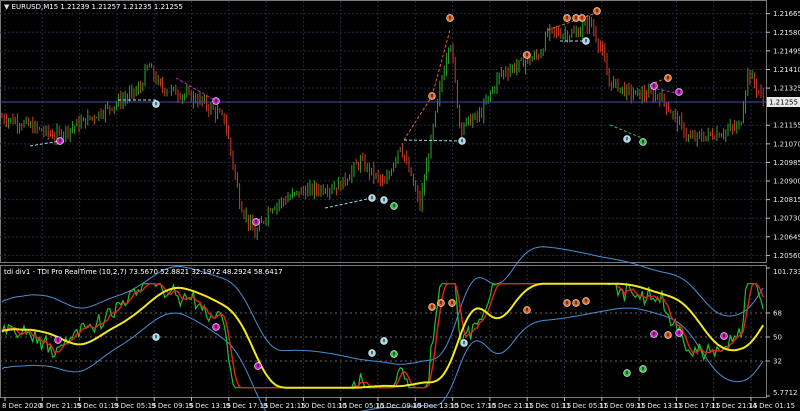 Image resolution: width=800 pixels, height=411 pixels. Describe the element at coordinates (786, 144) in the screenshot. I see `price-tick-label: 1.21070` at that location.